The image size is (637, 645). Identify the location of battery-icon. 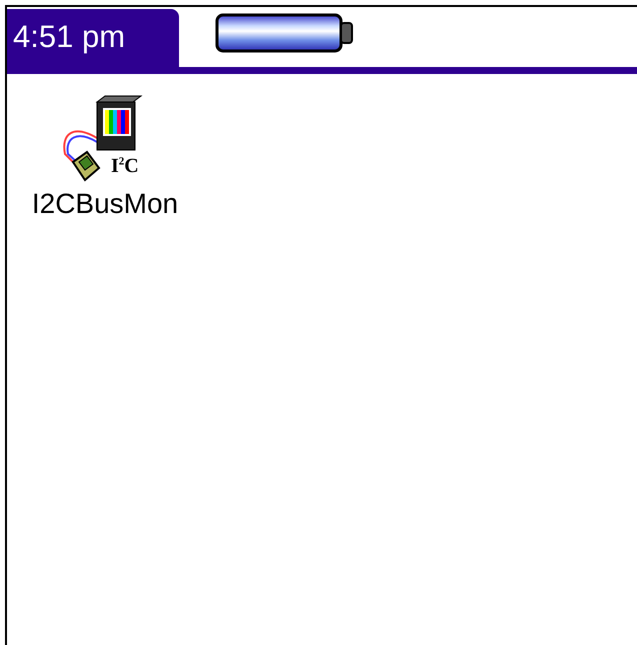
(285, 33).